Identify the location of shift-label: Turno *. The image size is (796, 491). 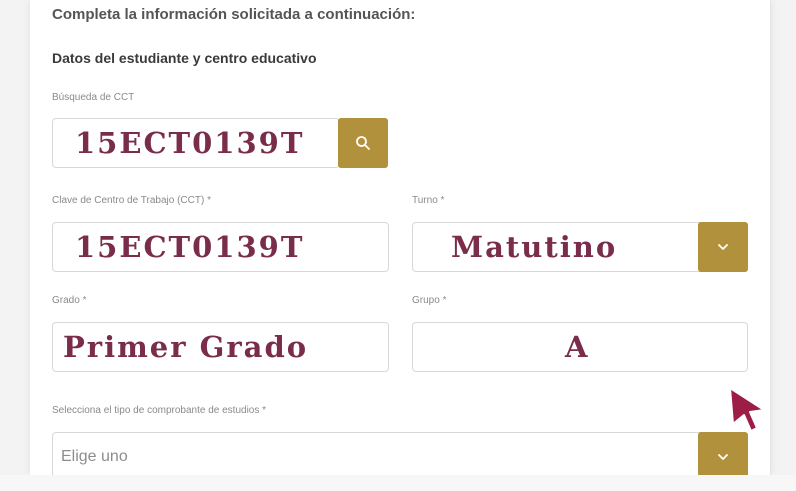
(428, 200).